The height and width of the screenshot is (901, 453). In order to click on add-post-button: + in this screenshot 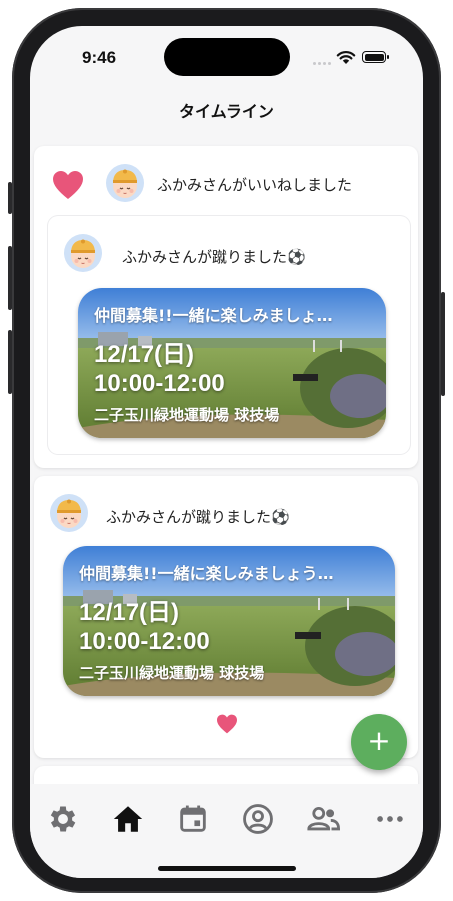, I will do `click(379, 742)`.